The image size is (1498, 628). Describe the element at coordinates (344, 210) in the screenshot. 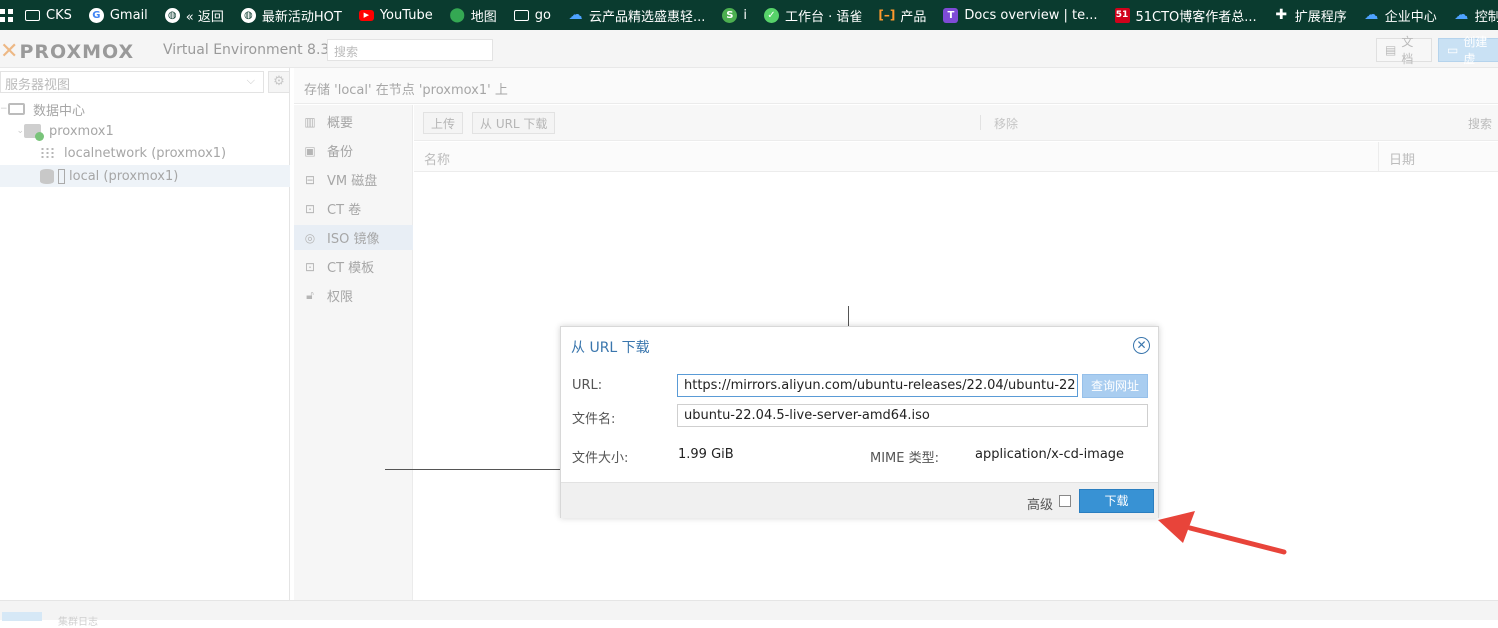

I see `nav-label: CT 卷` at that location.